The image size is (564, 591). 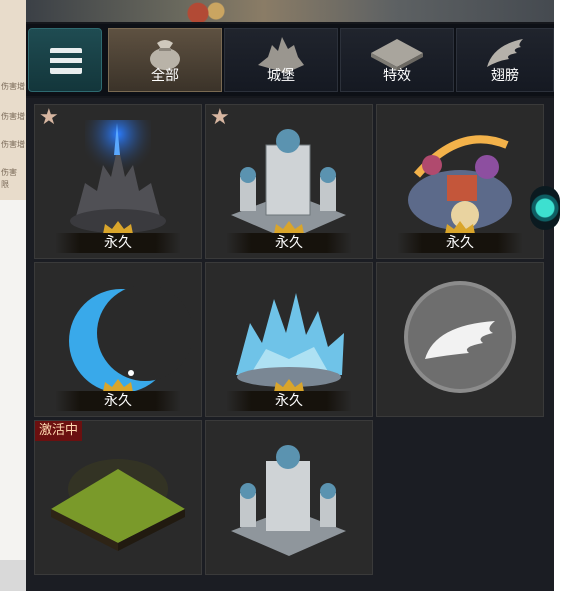 I want to click on item-card-ice-crystal-castle: 永久, so click(x=289, y=339).